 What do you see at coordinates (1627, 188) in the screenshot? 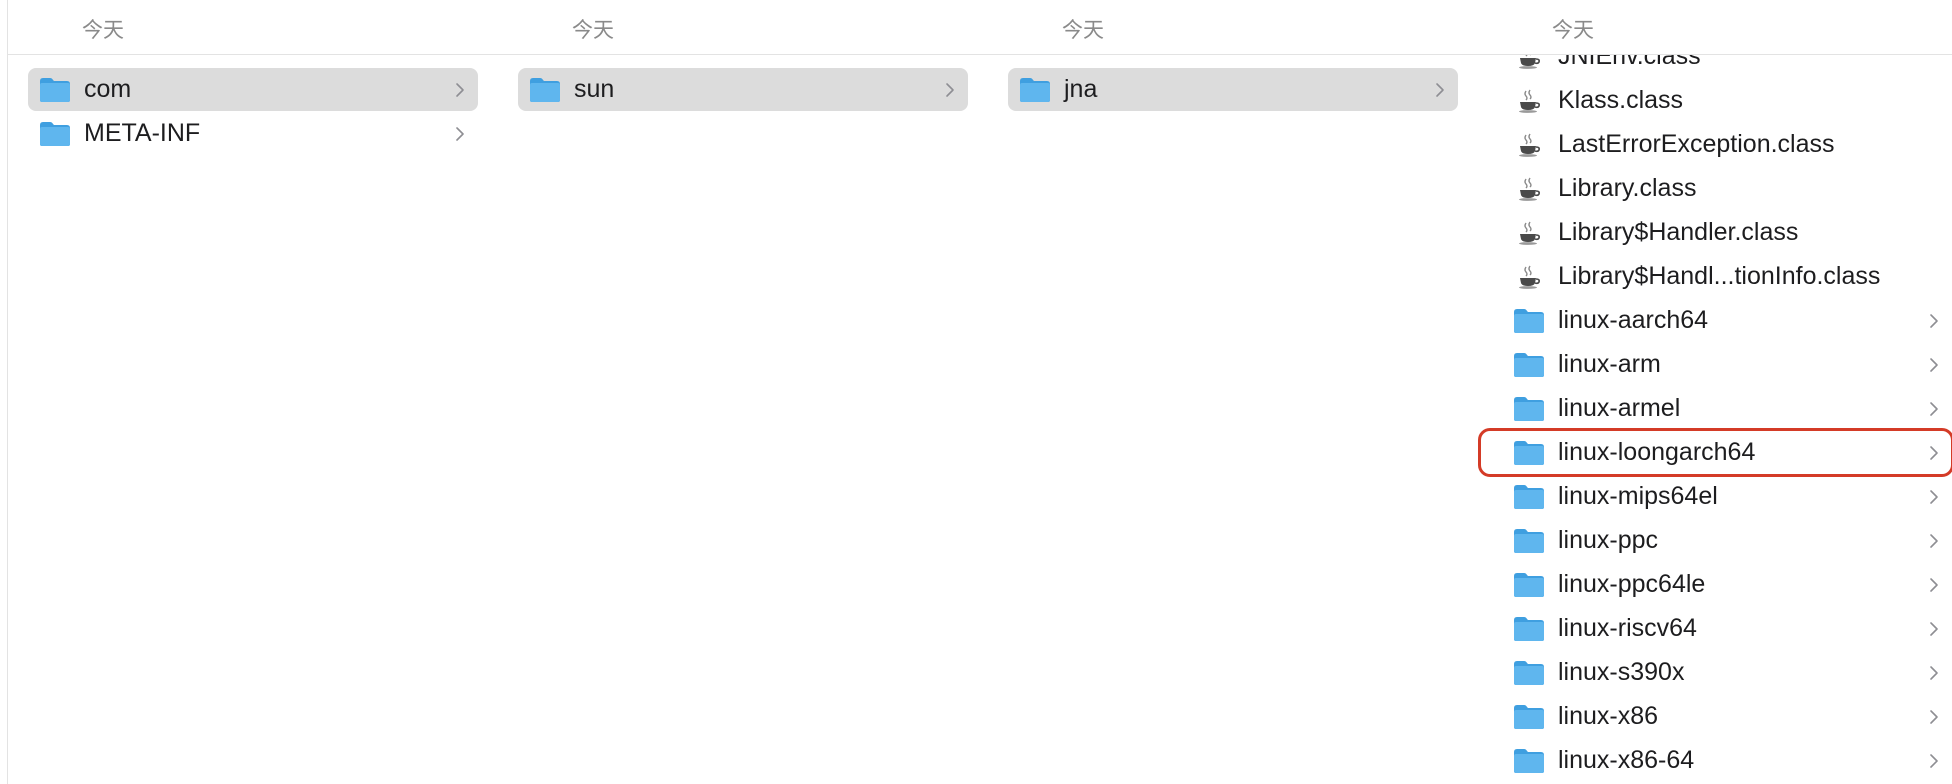
I see `item-name: Library.class` at bounding box center [1627, 188].